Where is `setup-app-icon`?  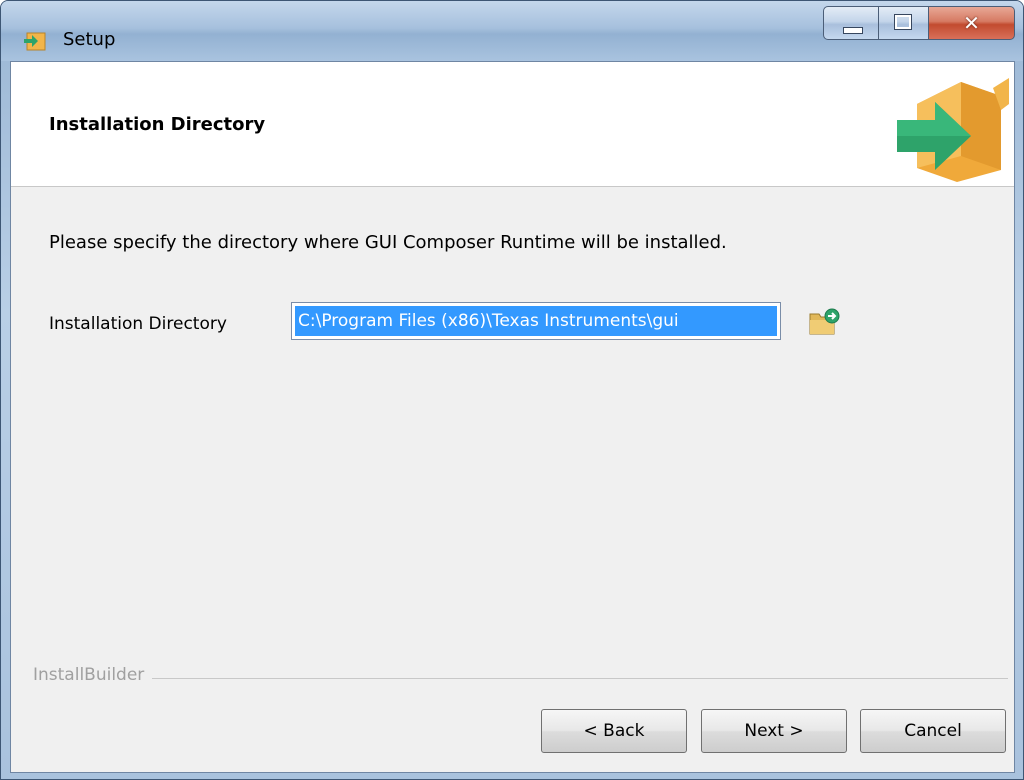
setup-app-icon is located at coordinates (35, 41).